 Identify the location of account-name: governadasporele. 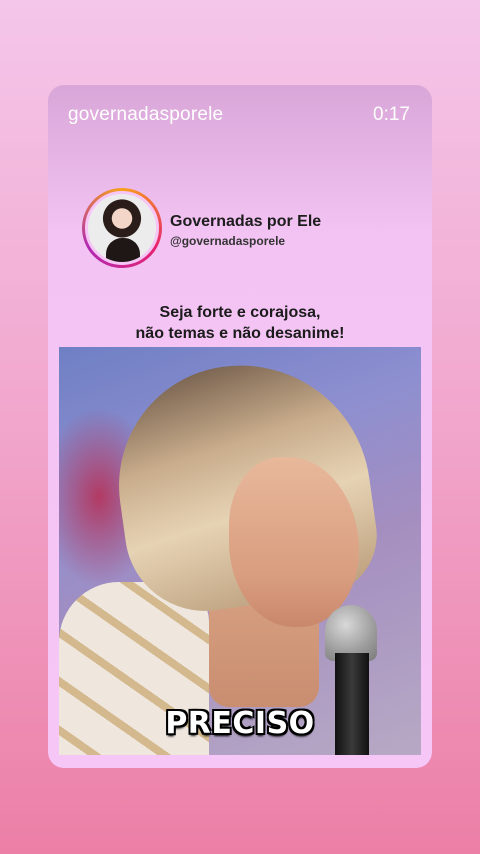
(145, 115).